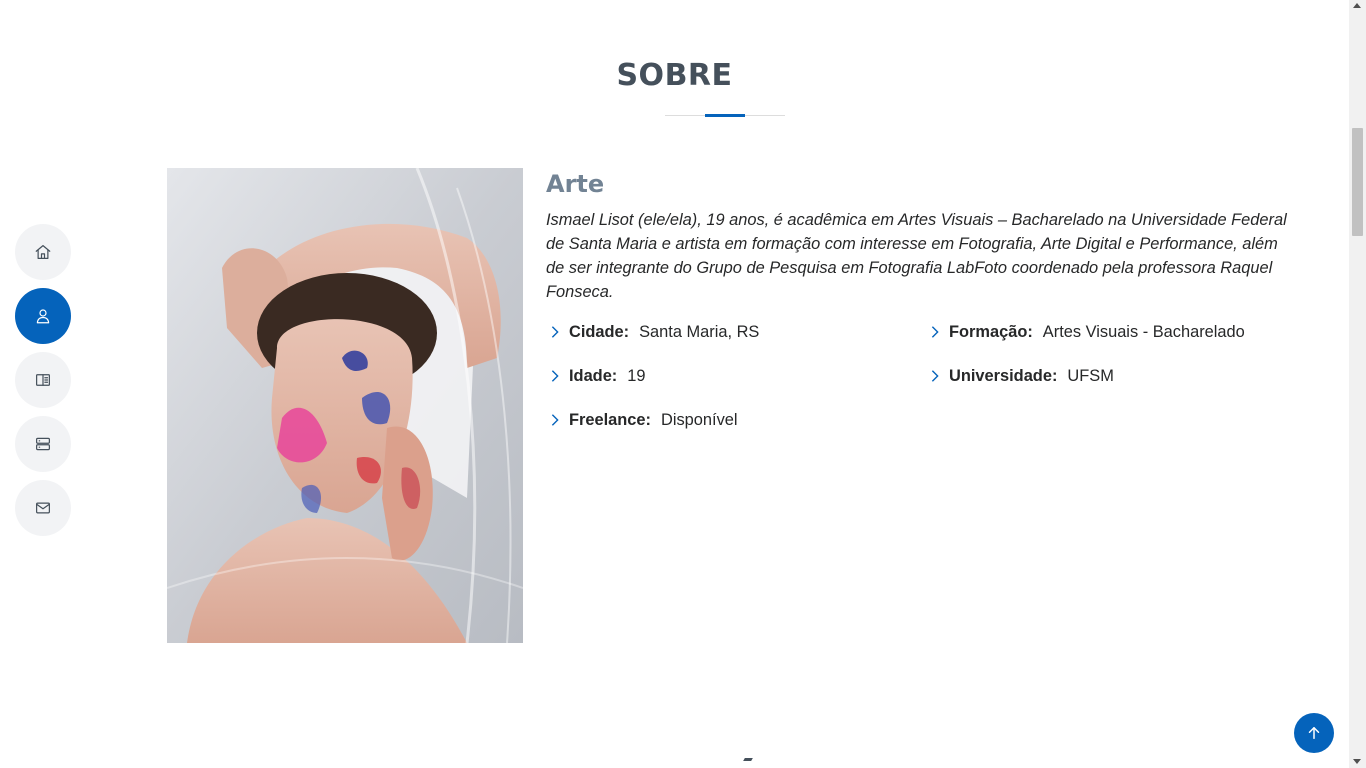 The image size is (1366, 768). I want to click on server-icon, so click(43, 444).